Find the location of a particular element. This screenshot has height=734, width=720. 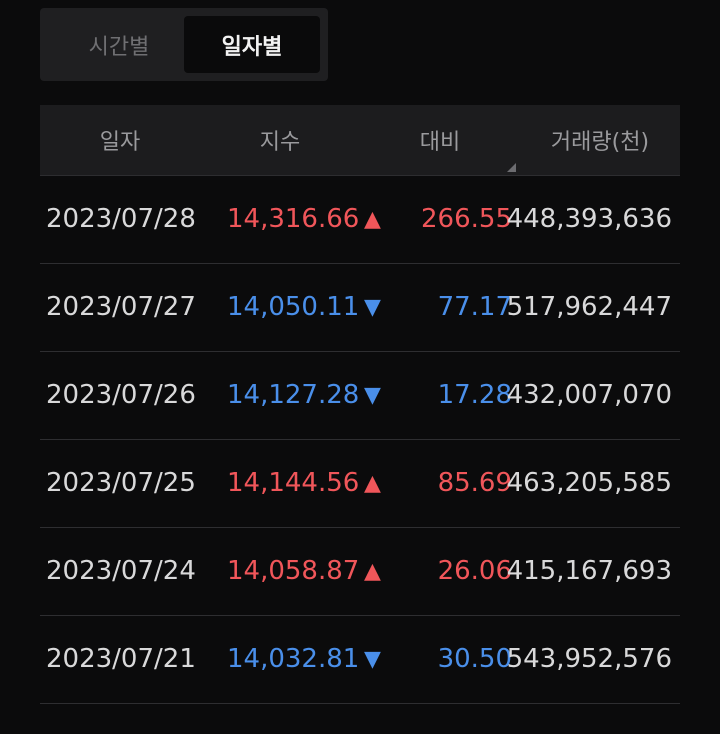

row-index: 14,316.66 is located at coordinates (293, 219).